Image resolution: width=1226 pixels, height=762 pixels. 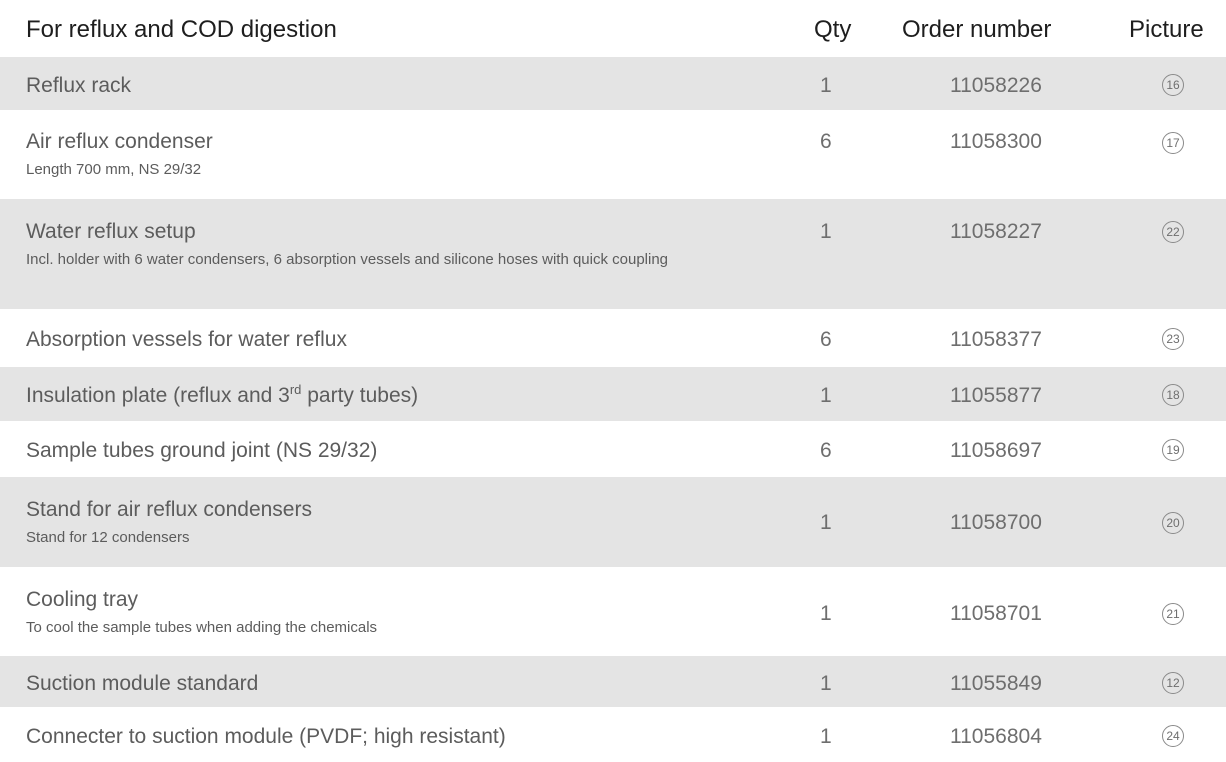 What do you see at coordinates (613, 83) in the screenshot?
I see `table-row: Reflux rack 1 11058226 16` at bounding box center [613, 83].